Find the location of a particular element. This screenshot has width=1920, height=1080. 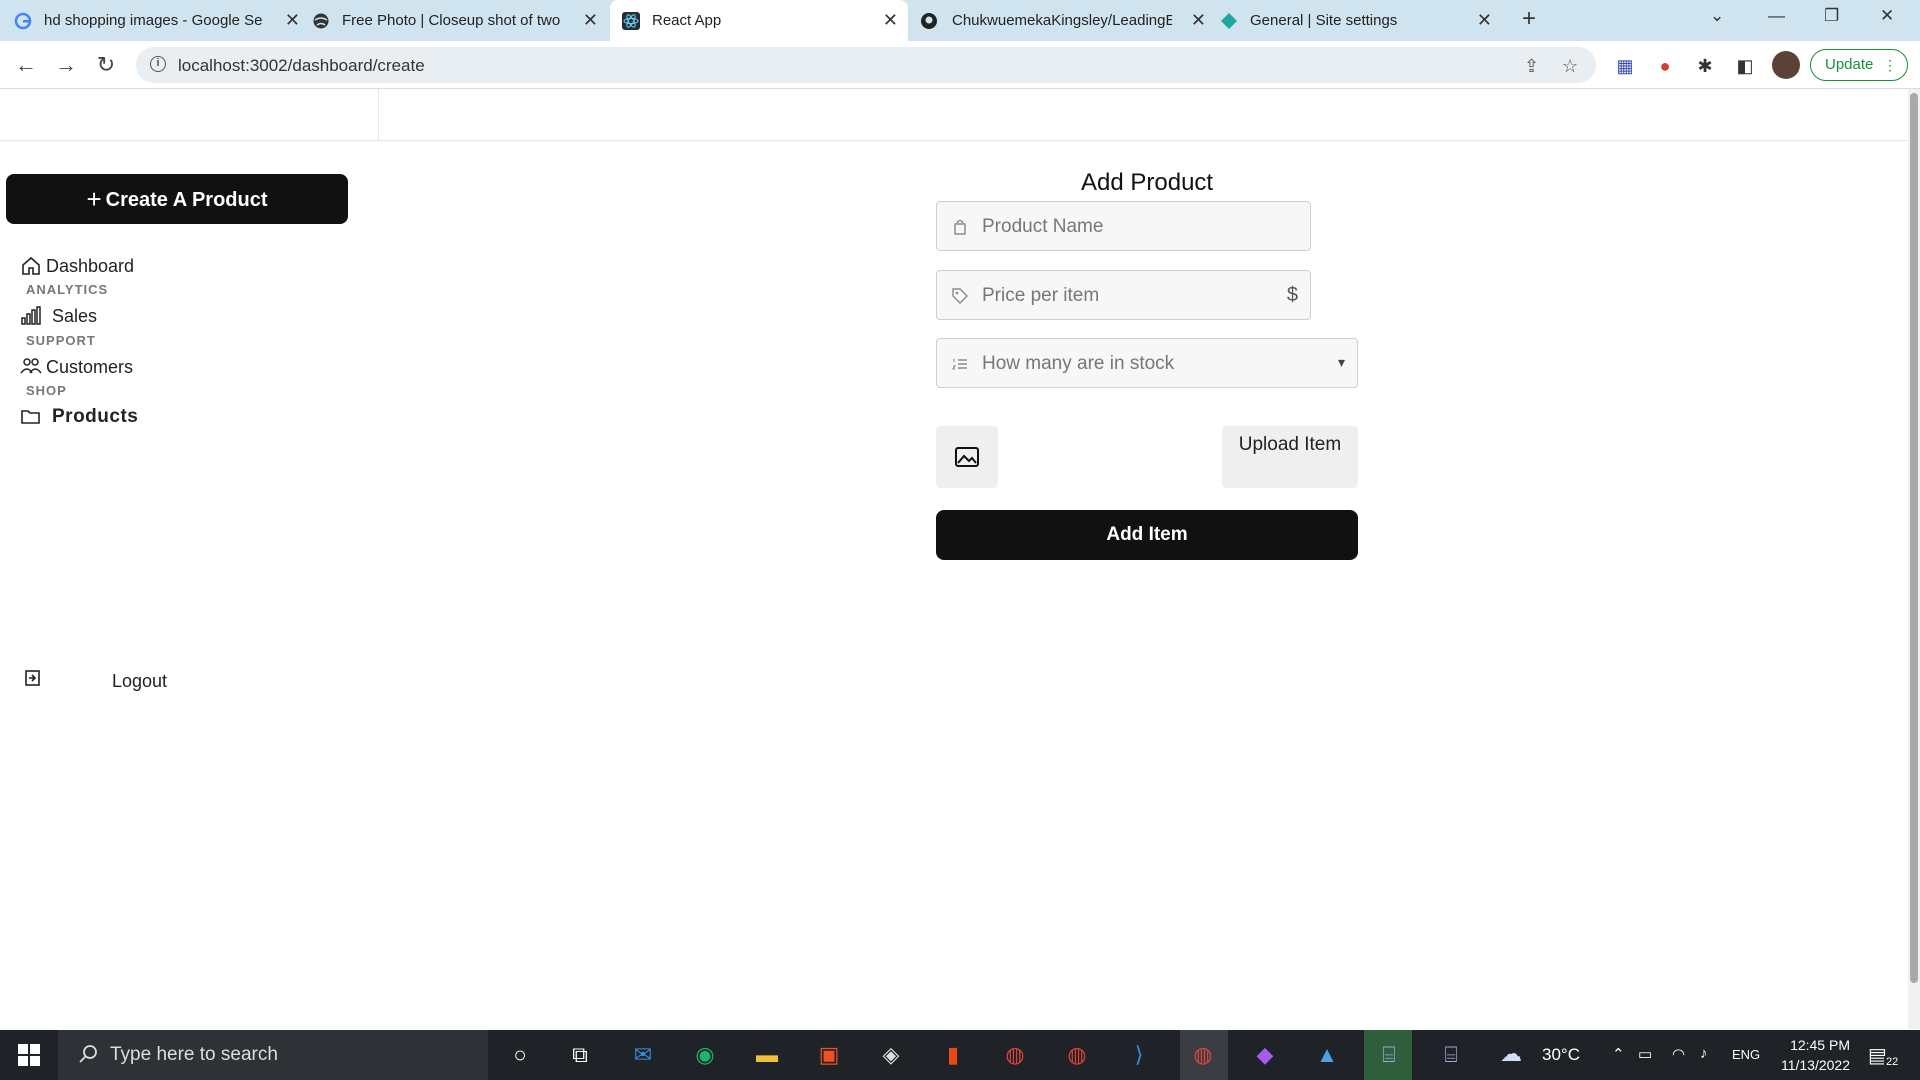

chevron-up-icon: ⌃ is located at coordinates (1618, 1054).